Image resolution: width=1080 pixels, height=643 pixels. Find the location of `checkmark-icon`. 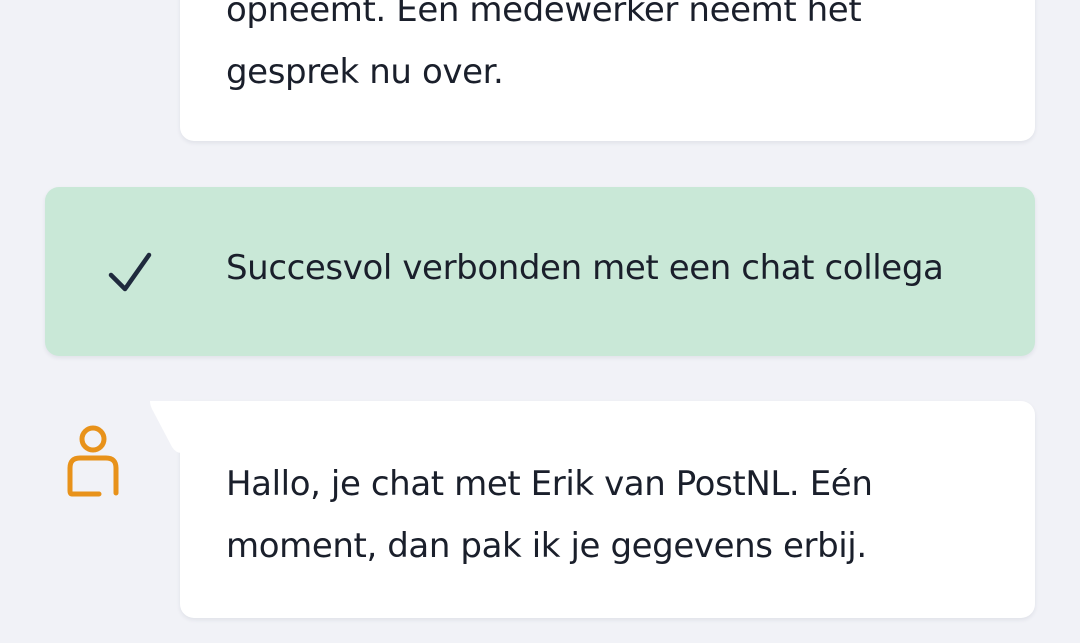

checkmark-icon is located at coordinates (130, 272).